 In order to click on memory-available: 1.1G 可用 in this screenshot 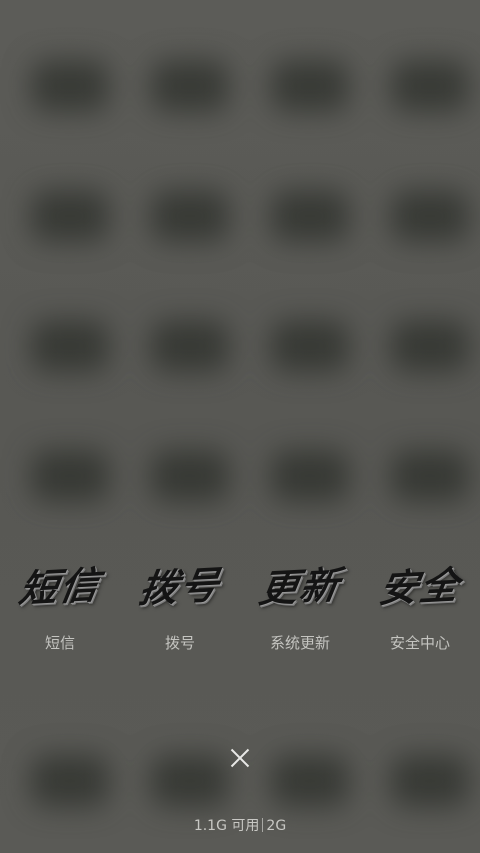, I will do `click(226, 826)`.